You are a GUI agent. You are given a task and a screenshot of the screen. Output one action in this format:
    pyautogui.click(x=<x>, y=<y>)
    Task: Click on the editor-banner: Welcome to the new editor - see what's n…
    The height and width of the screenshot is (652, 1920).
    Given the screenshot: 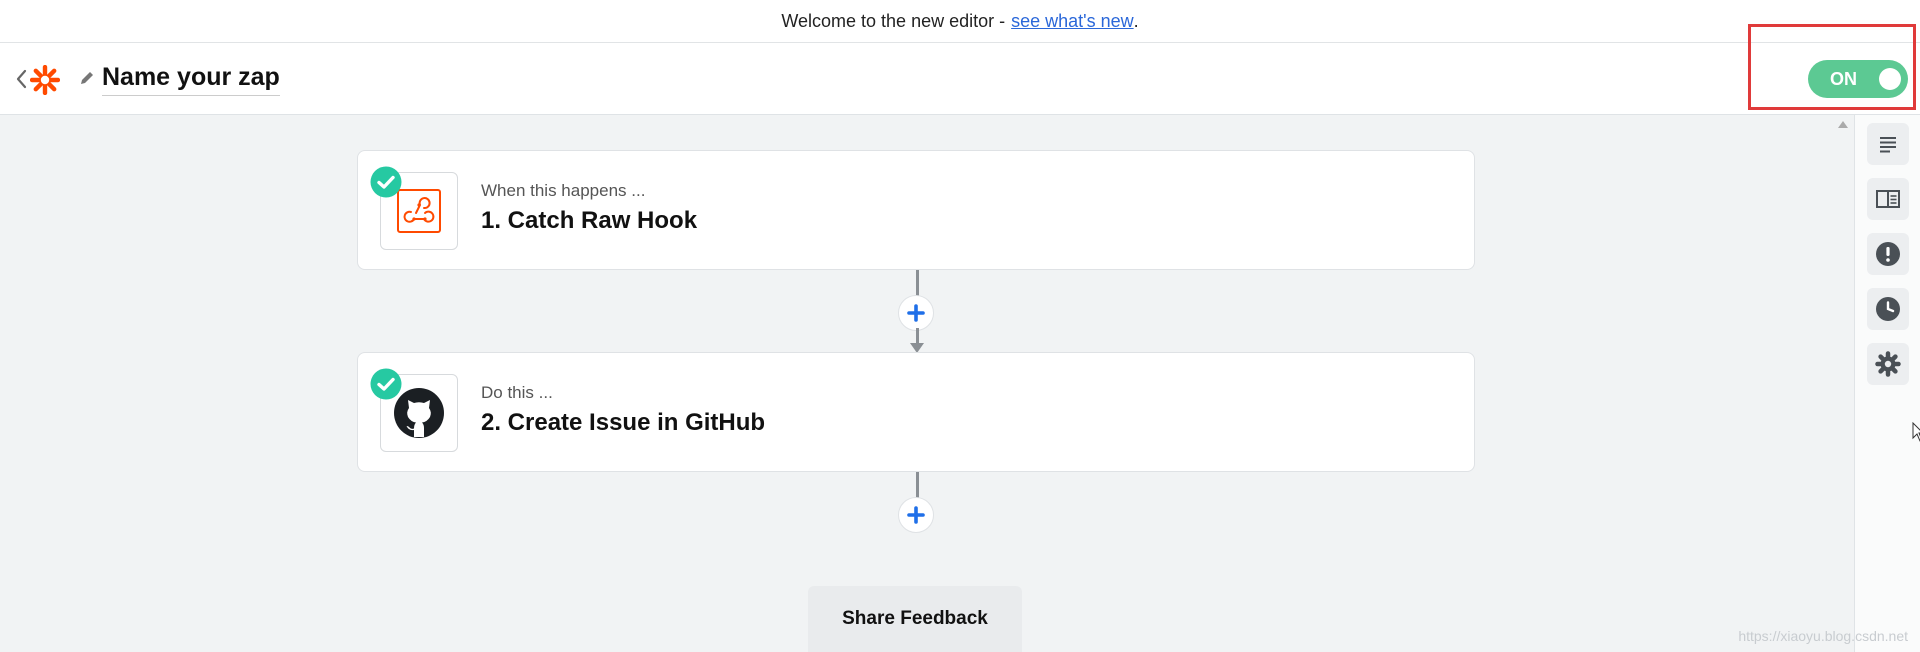 What is the action you would take?
    pyautogui.click(x=960, y=21)
    